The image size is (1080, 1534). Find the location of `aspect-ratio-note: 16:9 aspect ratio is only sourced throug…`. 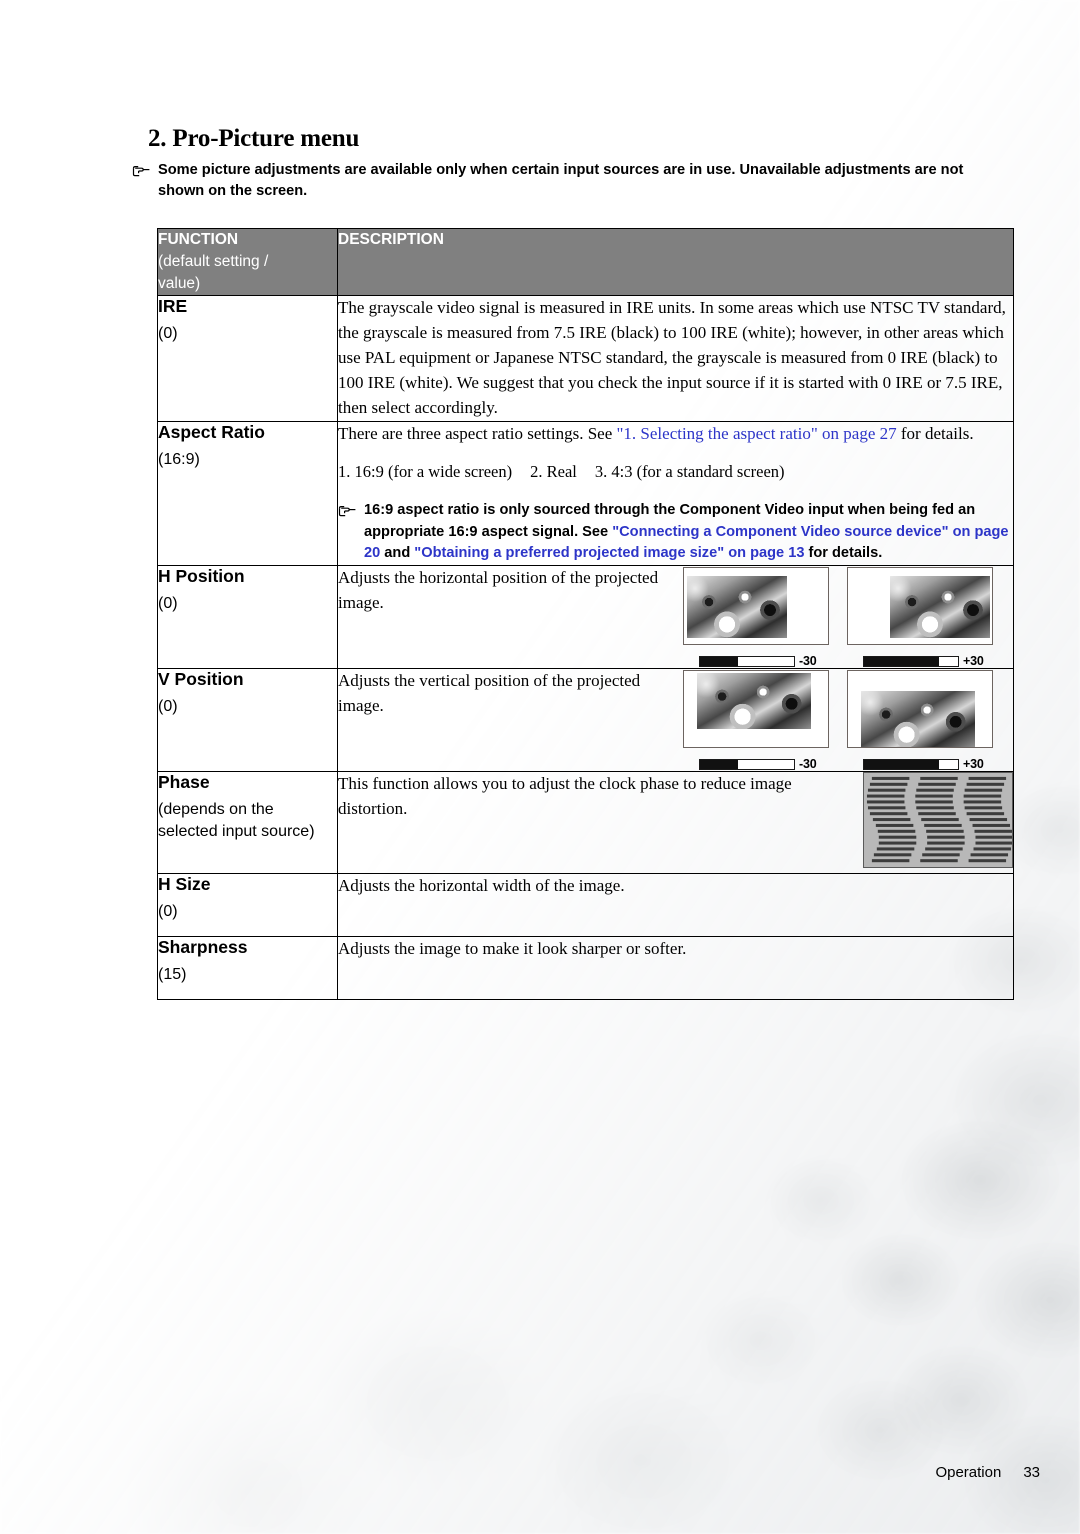

aspect-ratio-note: 16:9 aspect ratio is only sourced throug… is located at coordinates (675, 532).